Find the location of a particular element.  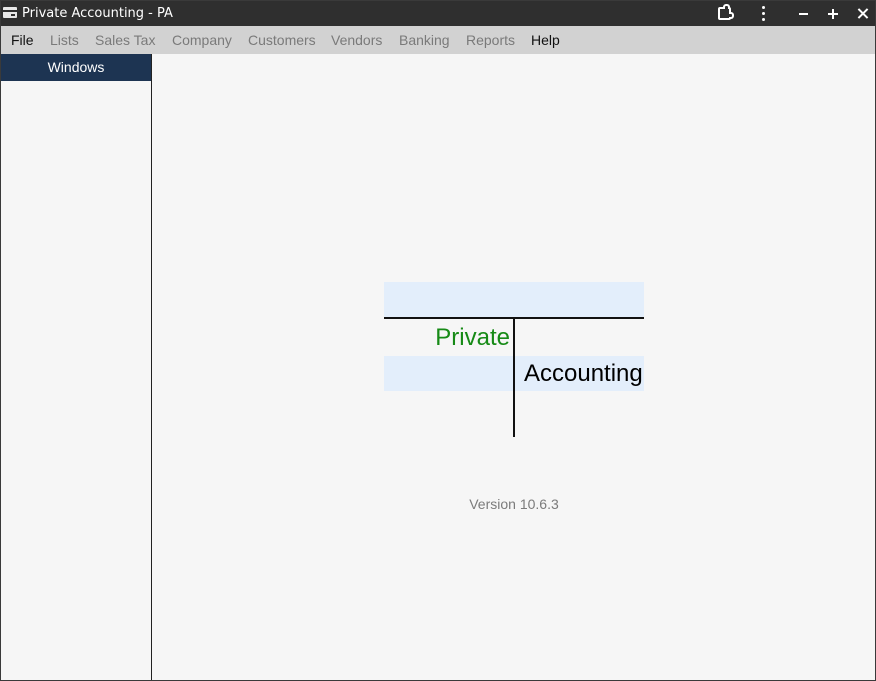

logo-accounting-text: Accounting is located at coordinates (583, 373).